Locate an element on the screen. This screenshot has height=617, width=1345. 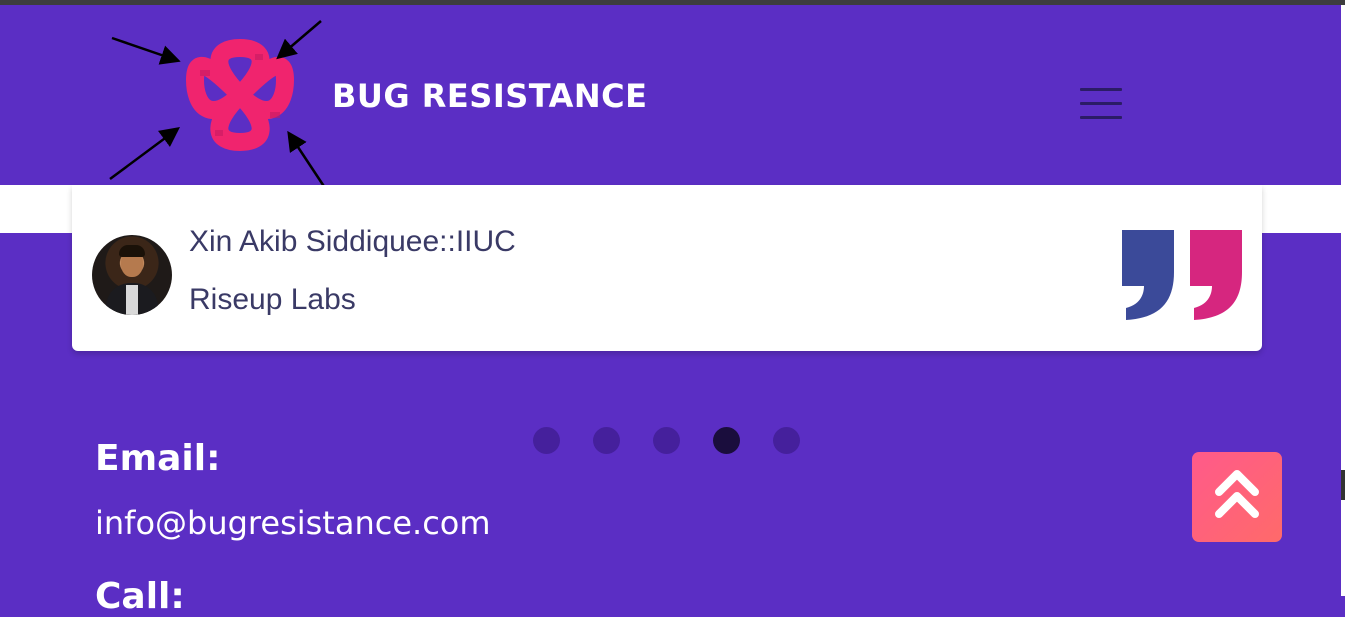
clover-knot-logo-icon is located at coordinates (240, 95).